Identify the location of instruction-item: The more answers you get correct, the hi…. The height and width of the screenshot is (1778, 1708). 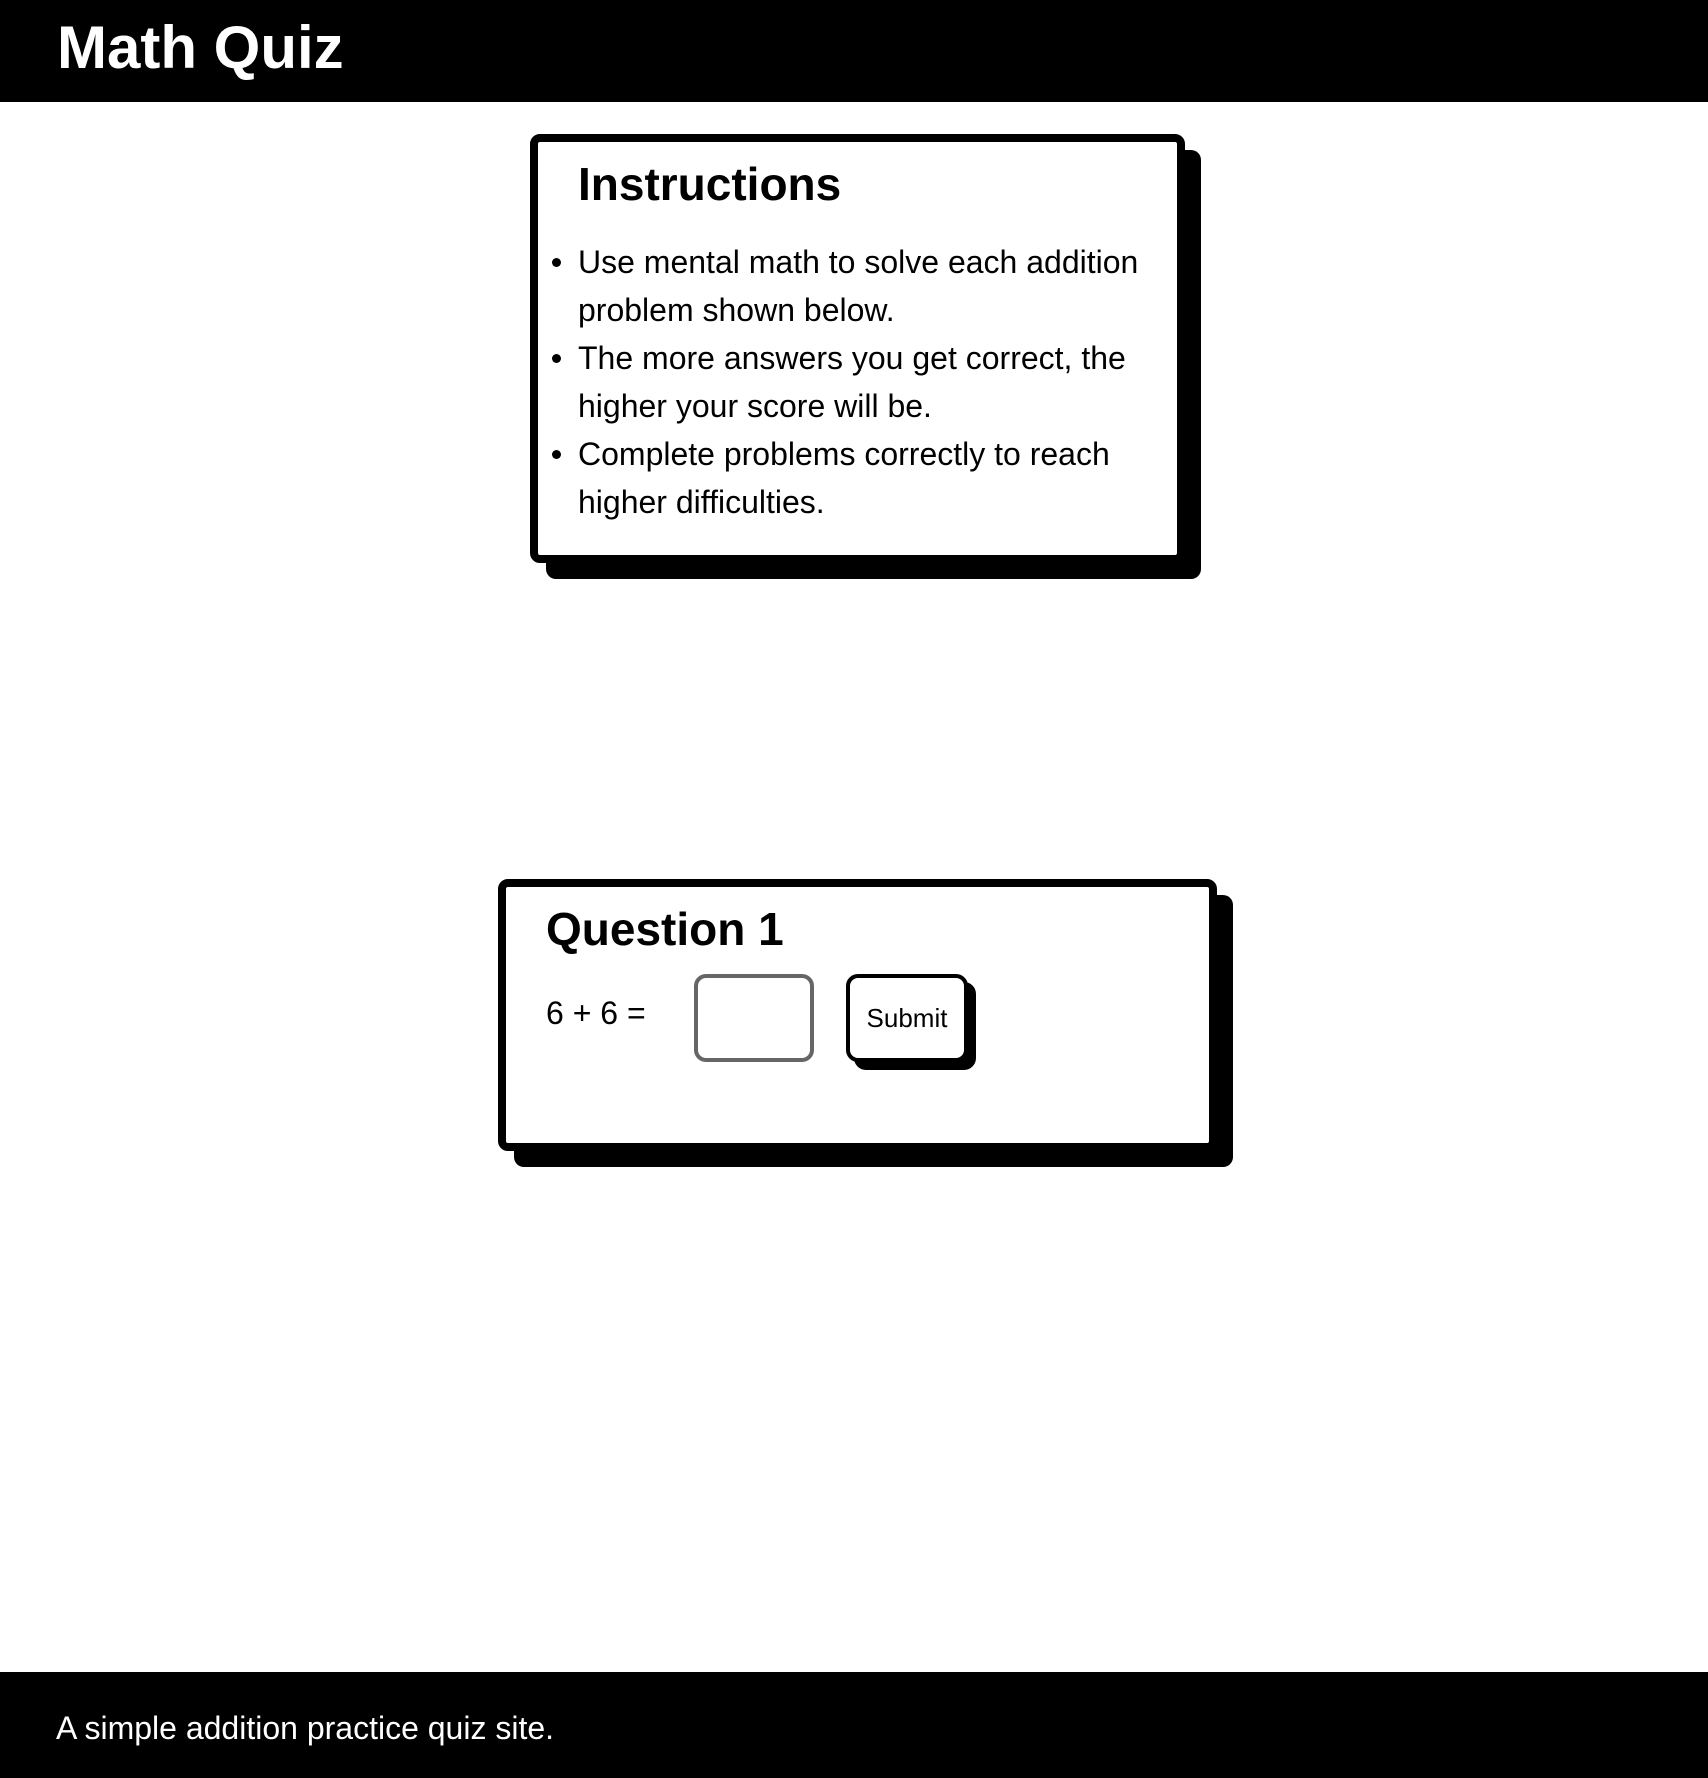
(855, 382).